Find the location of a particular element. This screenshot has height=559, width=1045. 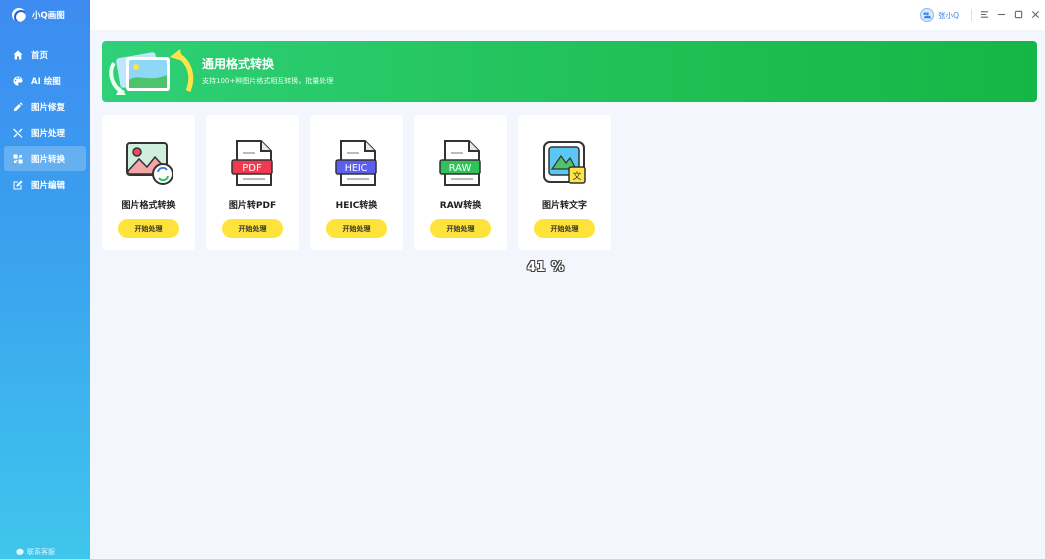

heic-badge-label: HEIC is located at coordinates (356, 168).